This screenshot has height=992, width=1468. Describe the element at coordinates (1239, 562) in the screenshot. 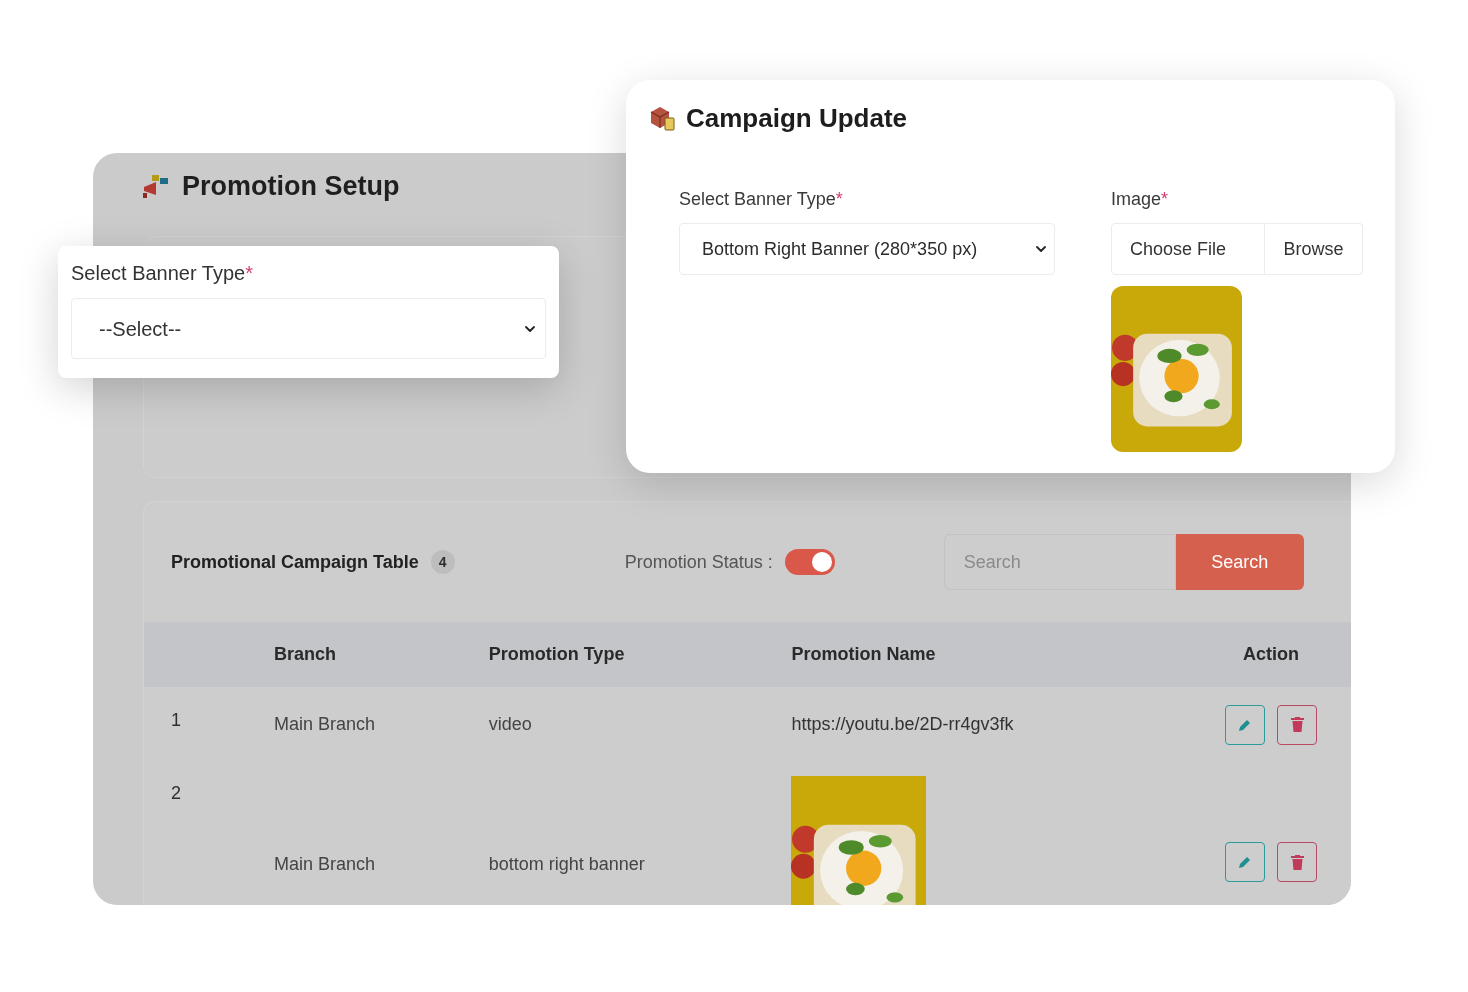

I see `search-button: Search` at that location.